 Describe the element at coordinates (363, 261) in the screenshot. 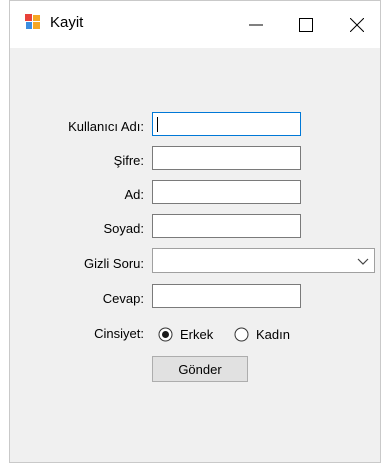

I see `chevron-down-icon` at that location.